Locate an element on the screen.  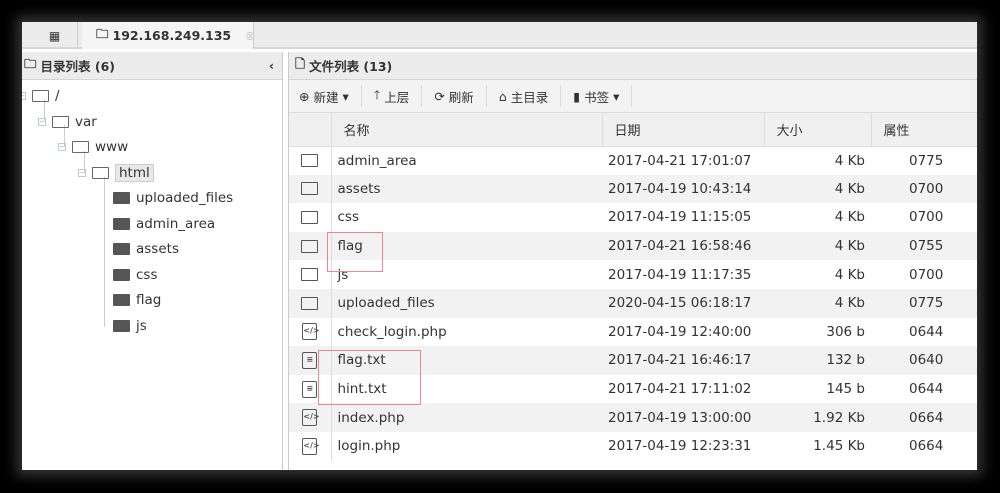
file-icon-cell: ≡ is located at coordinates (310, 360).